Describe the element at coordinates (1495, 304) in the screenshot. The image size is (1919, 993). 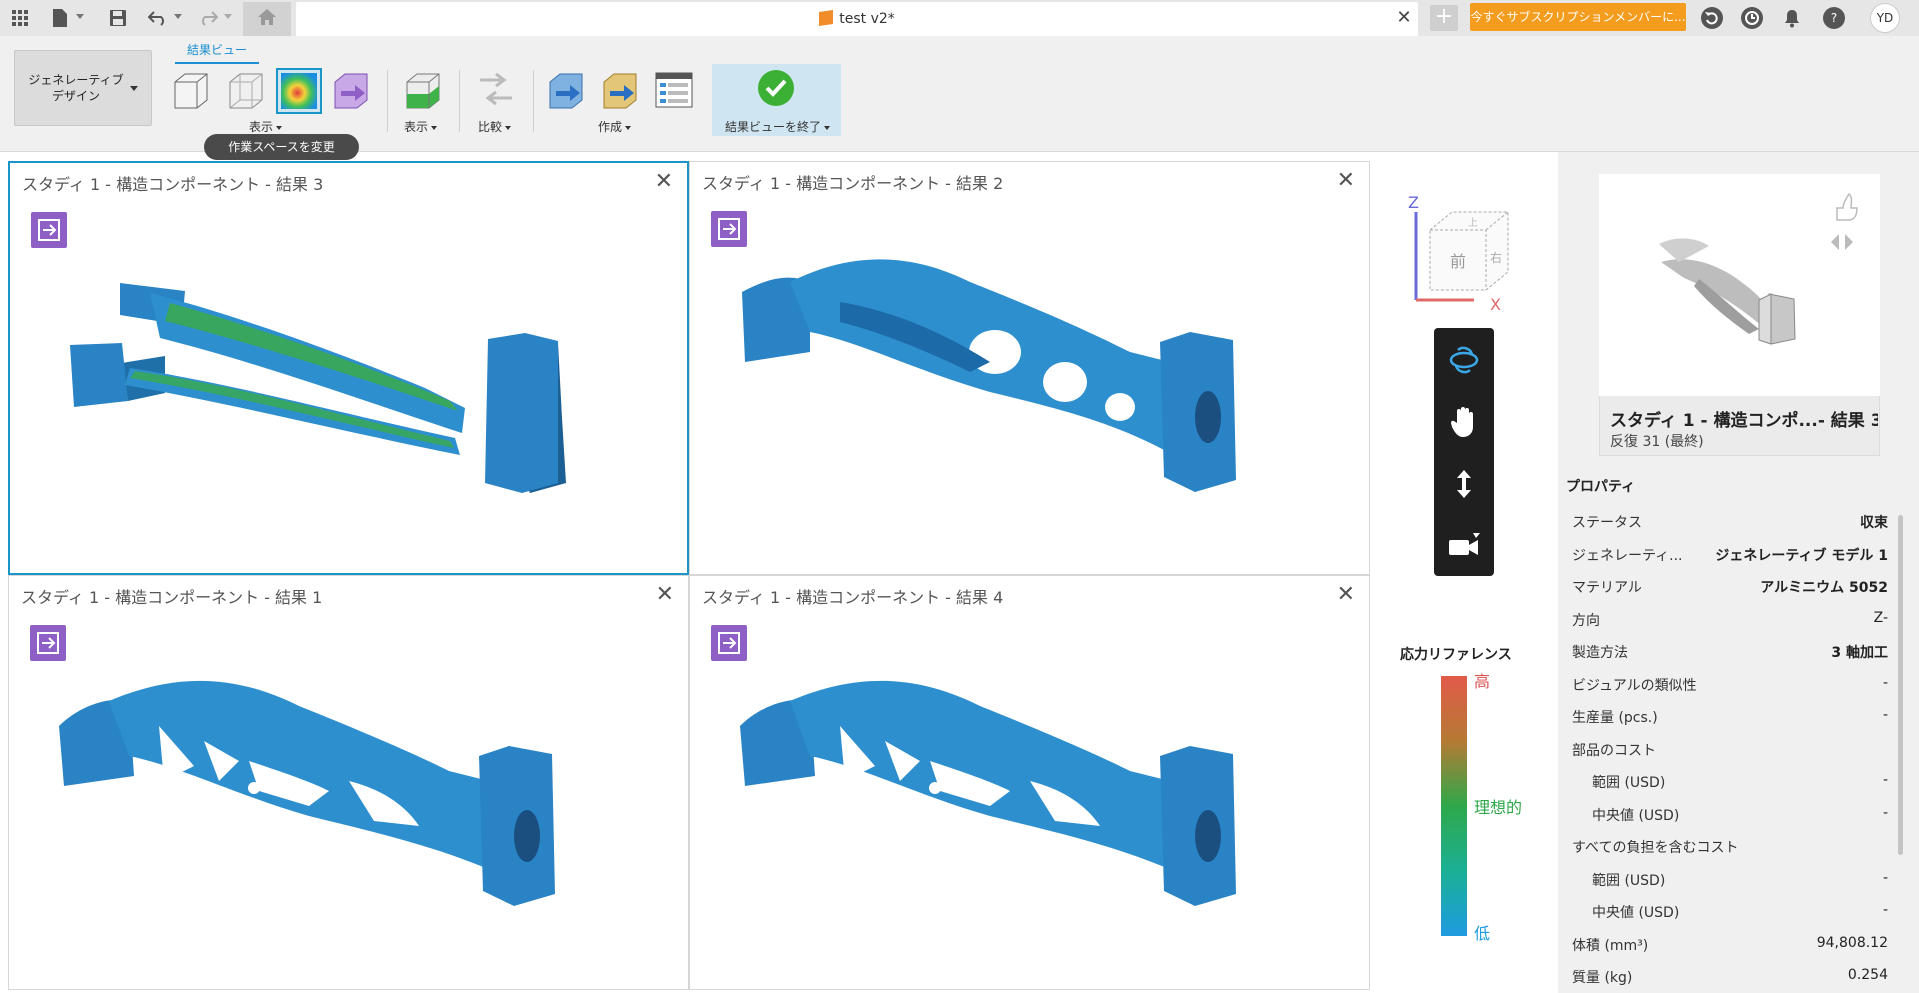
I see `viewcube-x-label: X` at that location.